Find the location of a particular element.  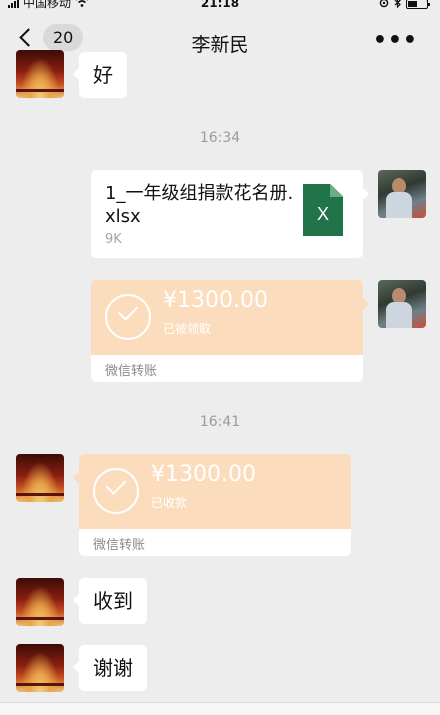

message-text: 收到 is located at coordinates (113, 601).